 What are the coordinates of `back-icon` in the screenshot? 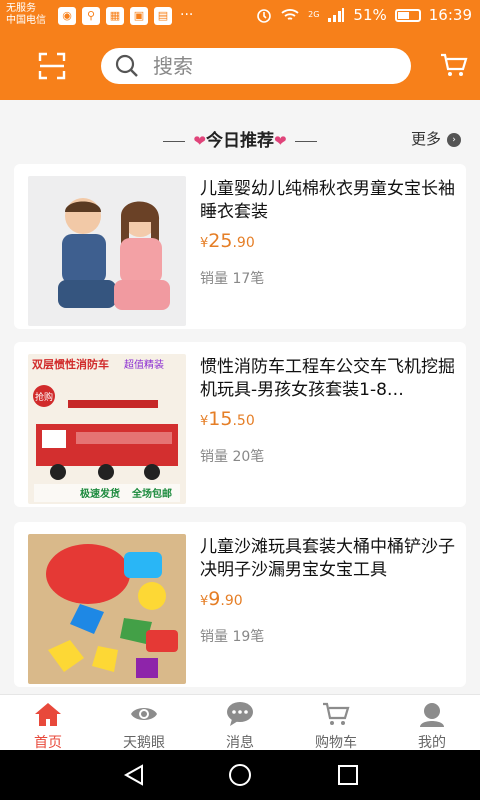 It's located at (134, 775).